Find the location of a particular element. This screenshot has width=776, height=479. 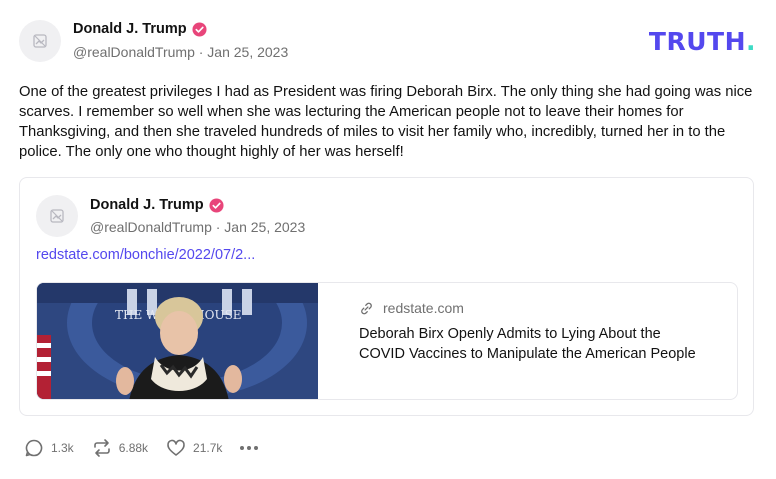

quoted-author-handle-date: @realDonaldTrump · Jan 25, 2023 is located at coordinates (197, 227).